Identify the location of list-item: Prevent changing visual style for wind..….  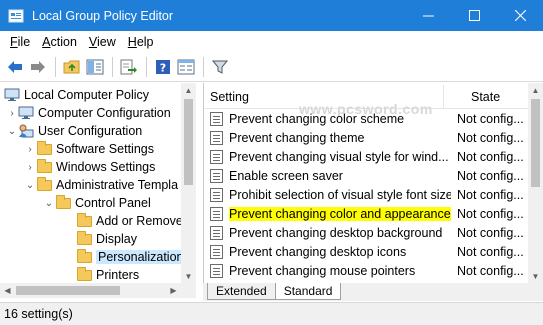
(366, 156).